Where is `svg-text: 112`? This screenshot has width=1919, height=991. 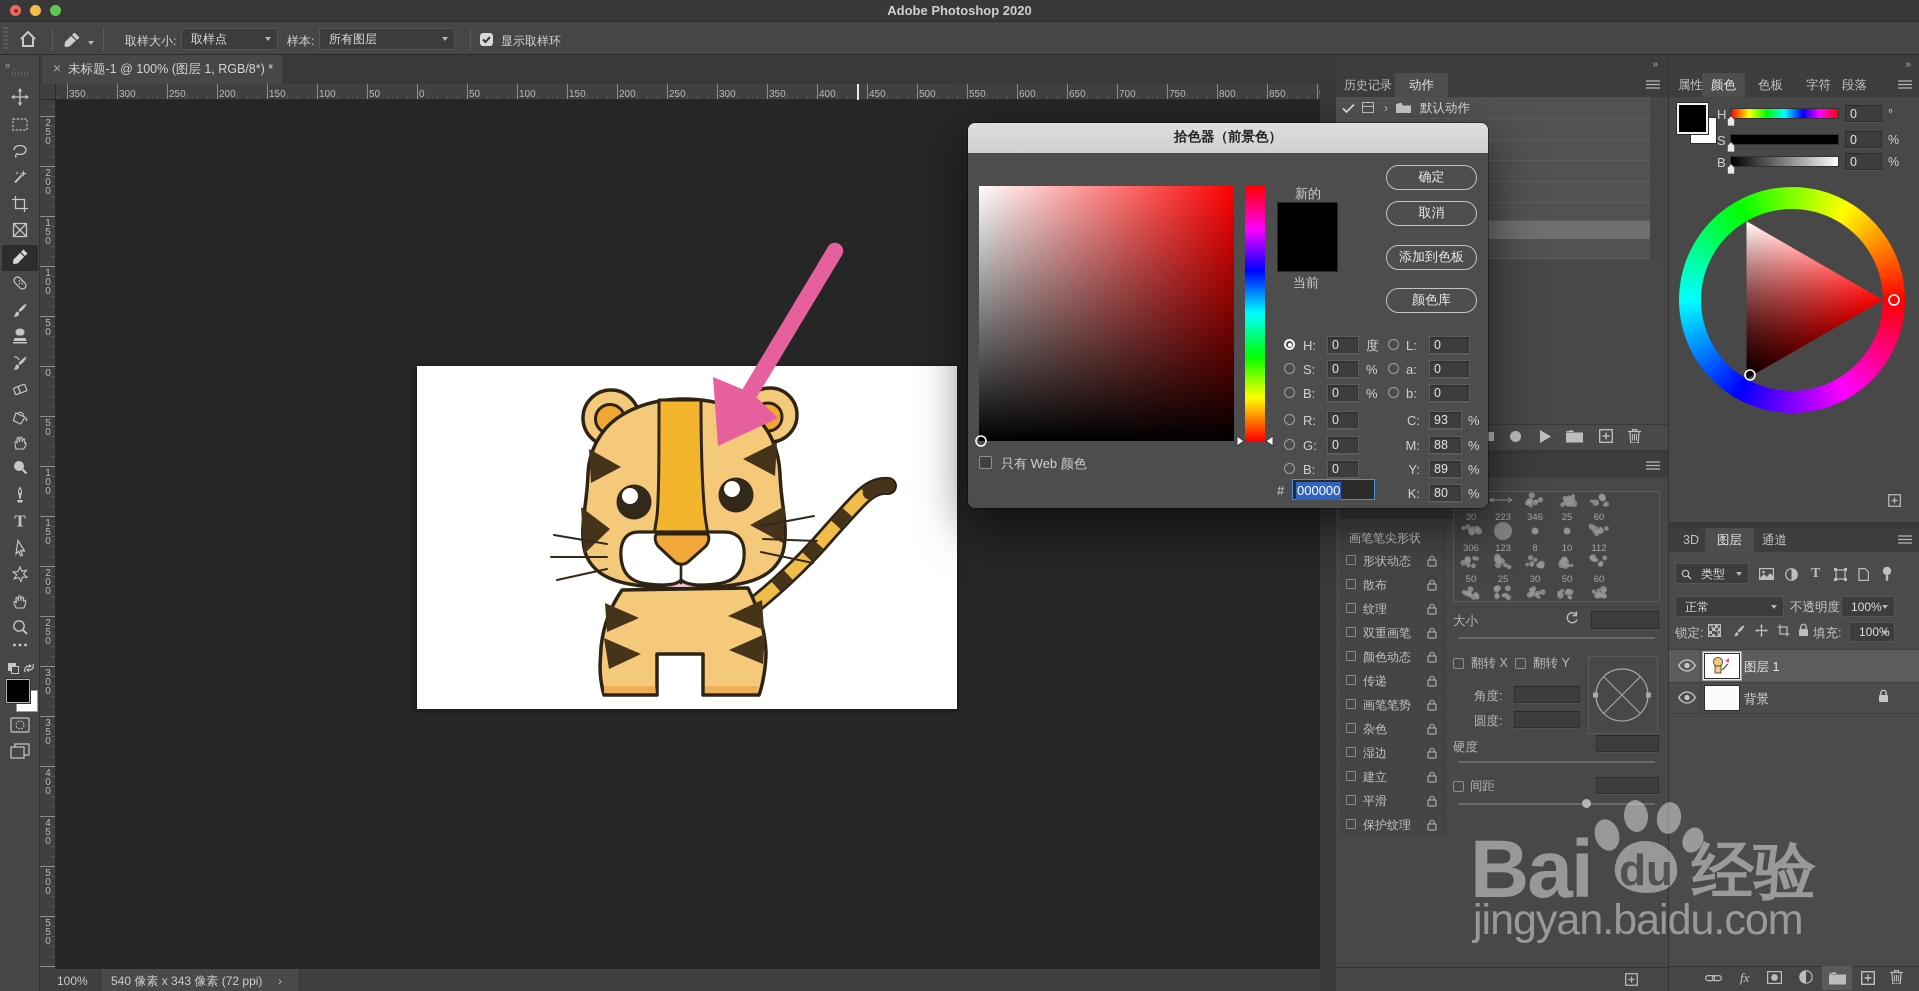 svg-text: 112 is located at coordinates (1598, 548).